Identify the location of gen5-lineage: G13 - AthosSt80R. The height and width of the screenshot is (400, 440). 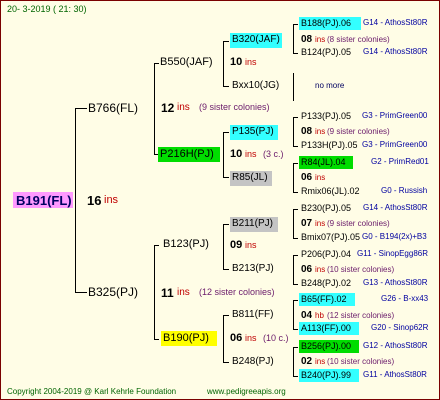
(395, 282).